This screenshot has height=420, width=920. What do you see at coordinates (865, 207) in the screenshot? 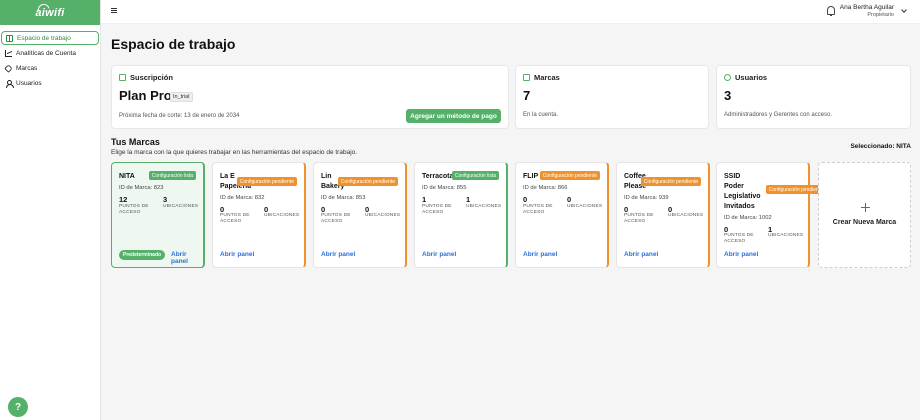
I see `plus-icon` at bounding box center [865, 207].